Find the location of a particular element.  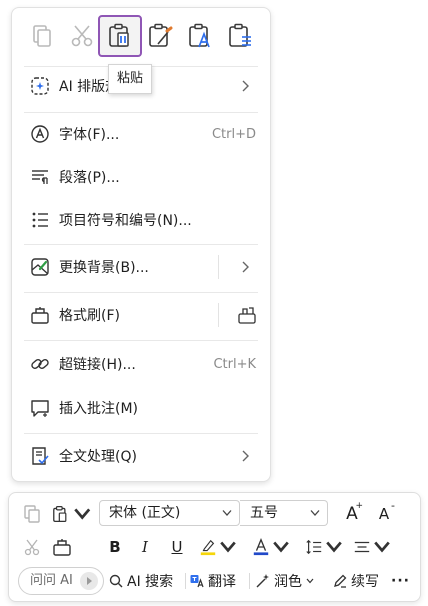

paste-text-only-button is located at coordinates (200, 36).